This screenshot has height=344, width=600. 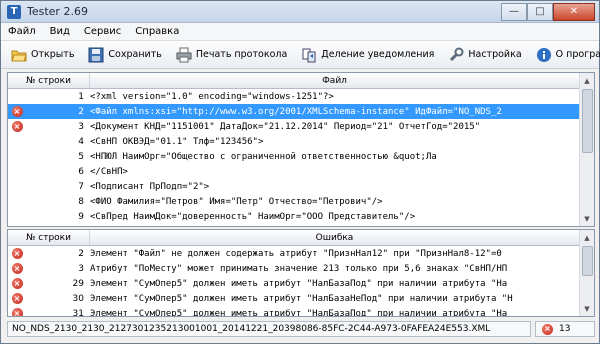 I want to click on file-line-row: 7 <Подписант ПрПодп="2">, so click(x=293, y=186).